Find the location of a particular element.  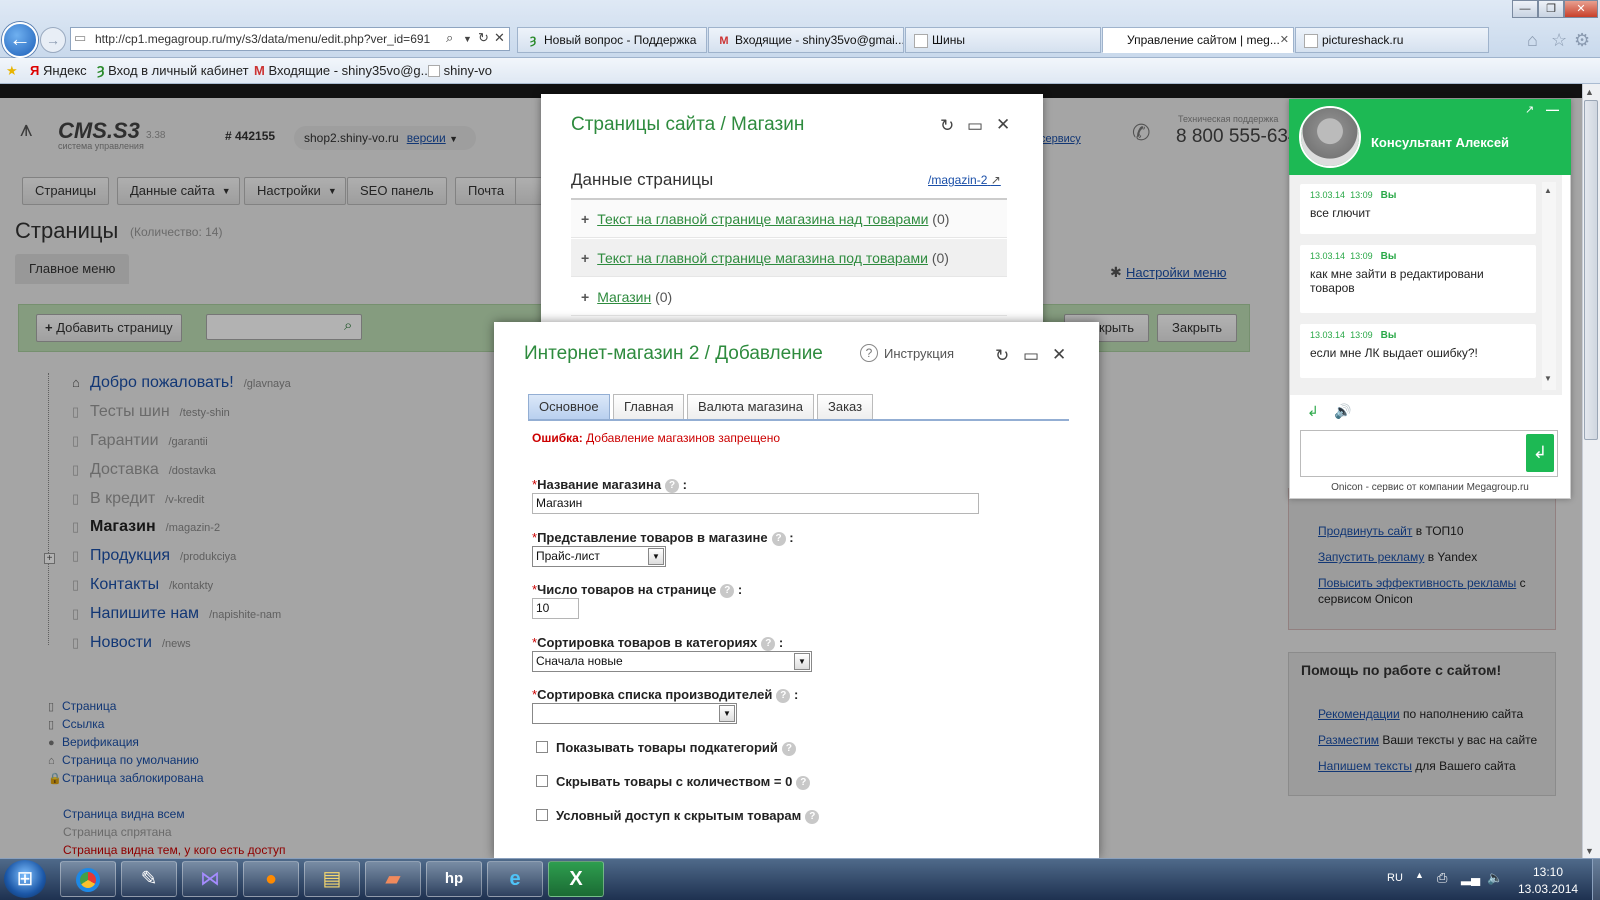

search-icon: ⌕ is located at coordinates (449, 38).